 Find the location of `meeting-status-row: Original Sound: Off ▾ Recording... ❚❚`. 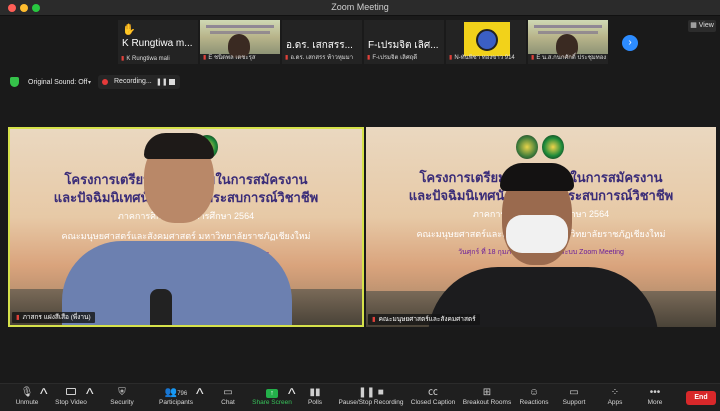

meeting-status-row: Original Sound: Off ▾ Recording... ❚❚ is located at coordinates (360, 82).